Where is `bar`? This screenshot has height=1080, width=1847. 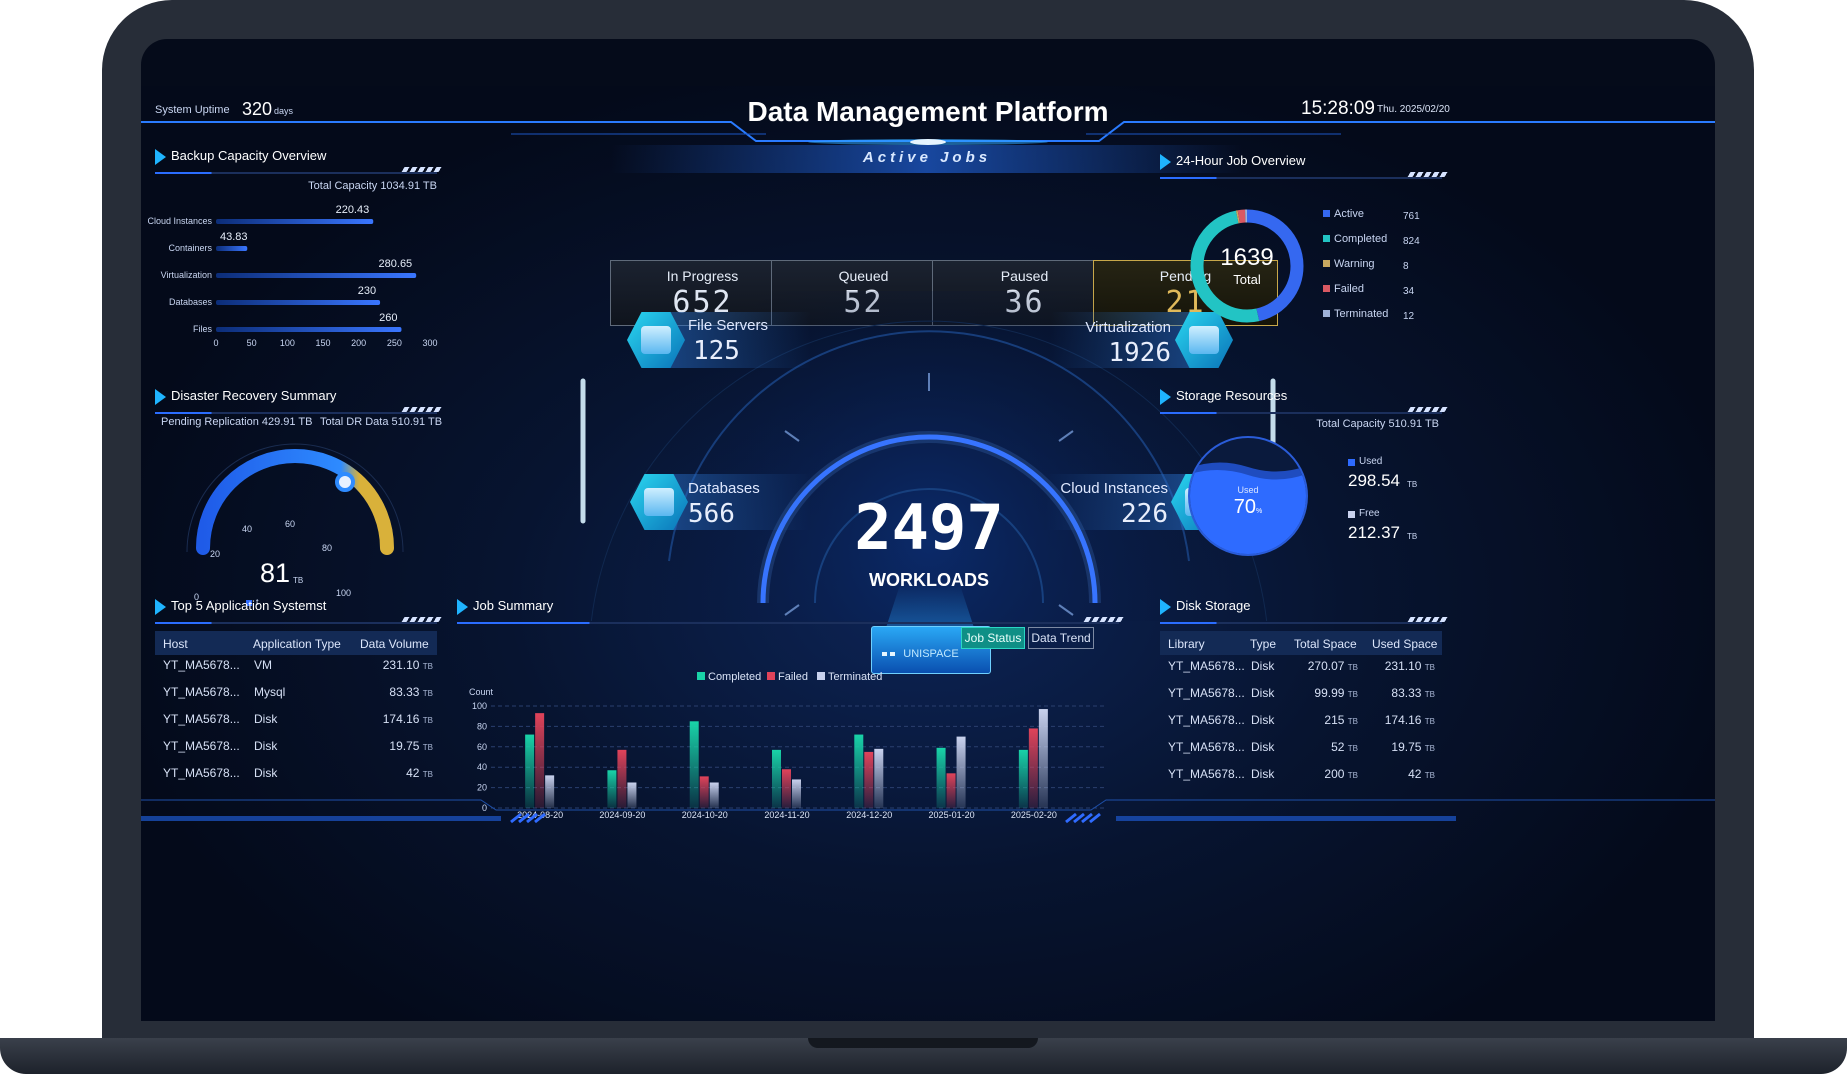 bar is located at coordinates (694, 764).